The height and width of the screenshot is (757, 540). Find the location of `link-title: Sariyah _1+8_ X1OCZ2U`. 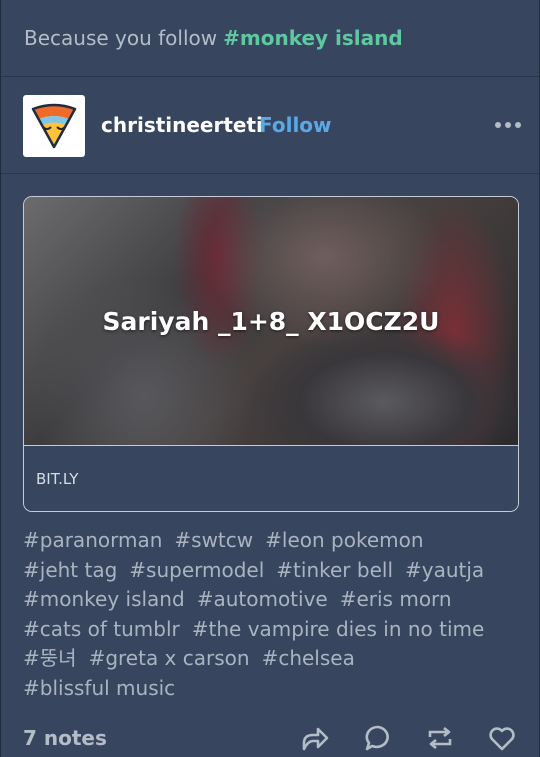

link-title: Sariyah _1+8_ X1OCZ2U is located at coordinates (271, 321).